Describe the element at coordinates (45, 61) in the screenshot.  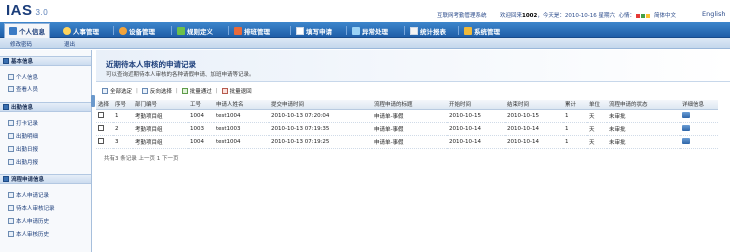
I see `sidebar-section-basic: 基本信息` at that location.